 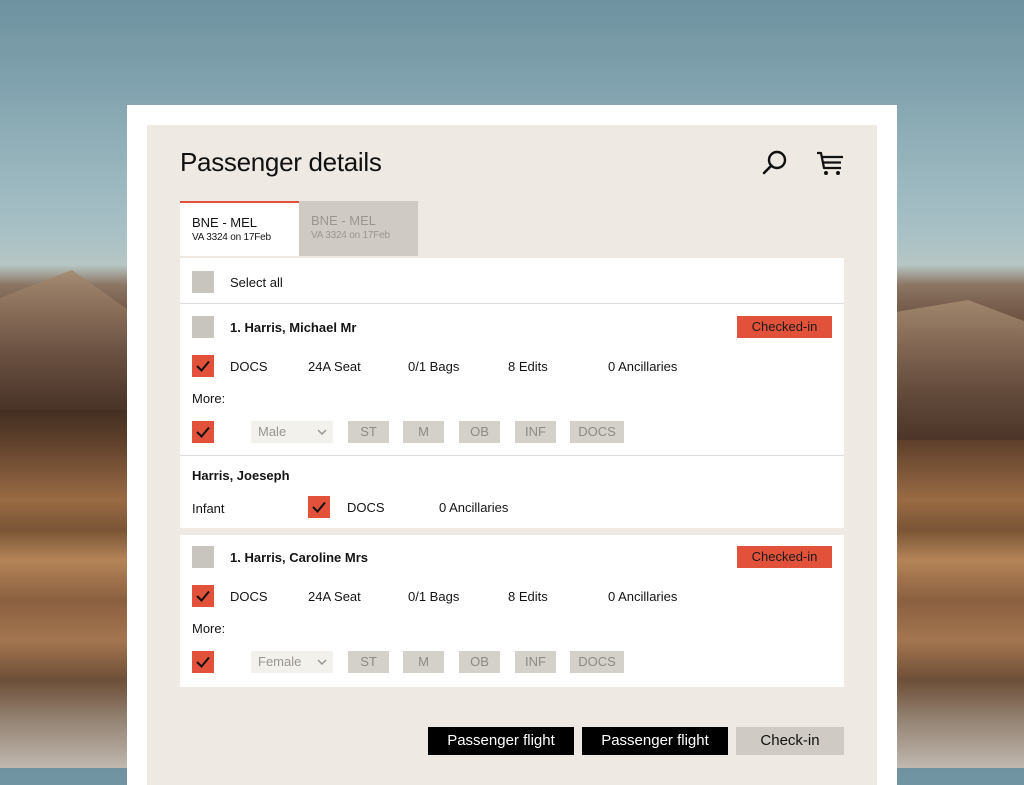 I want to click on gender-value: Female, so click(x=280, y=661).